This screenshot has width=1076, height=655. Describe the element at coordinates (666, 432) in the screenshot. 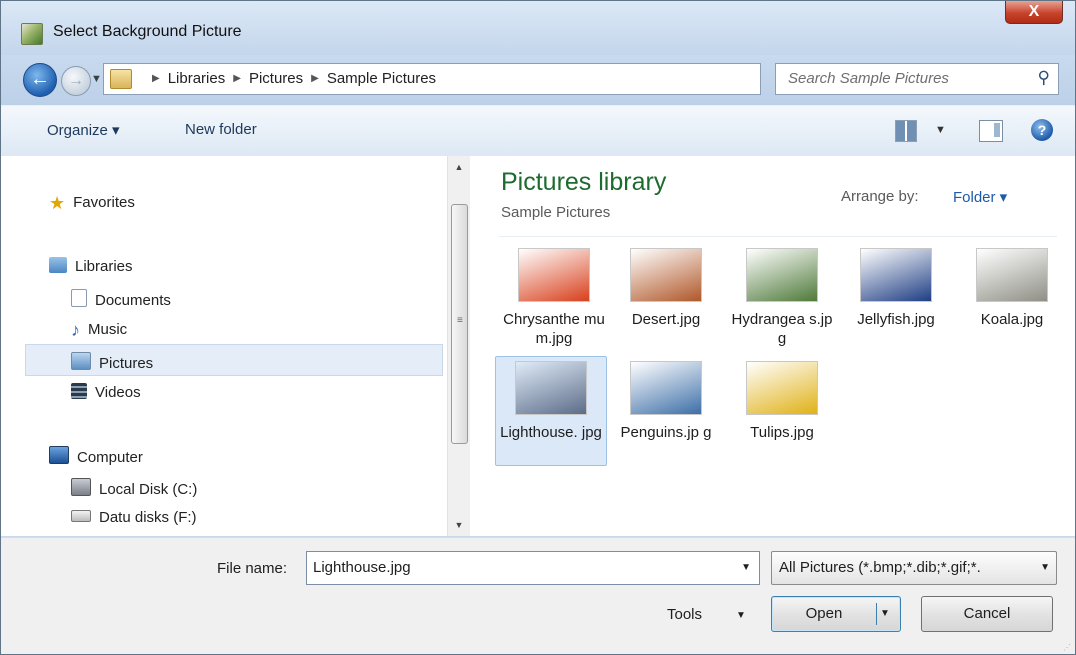

I see `file-name: Penguins.jp g` at that location.